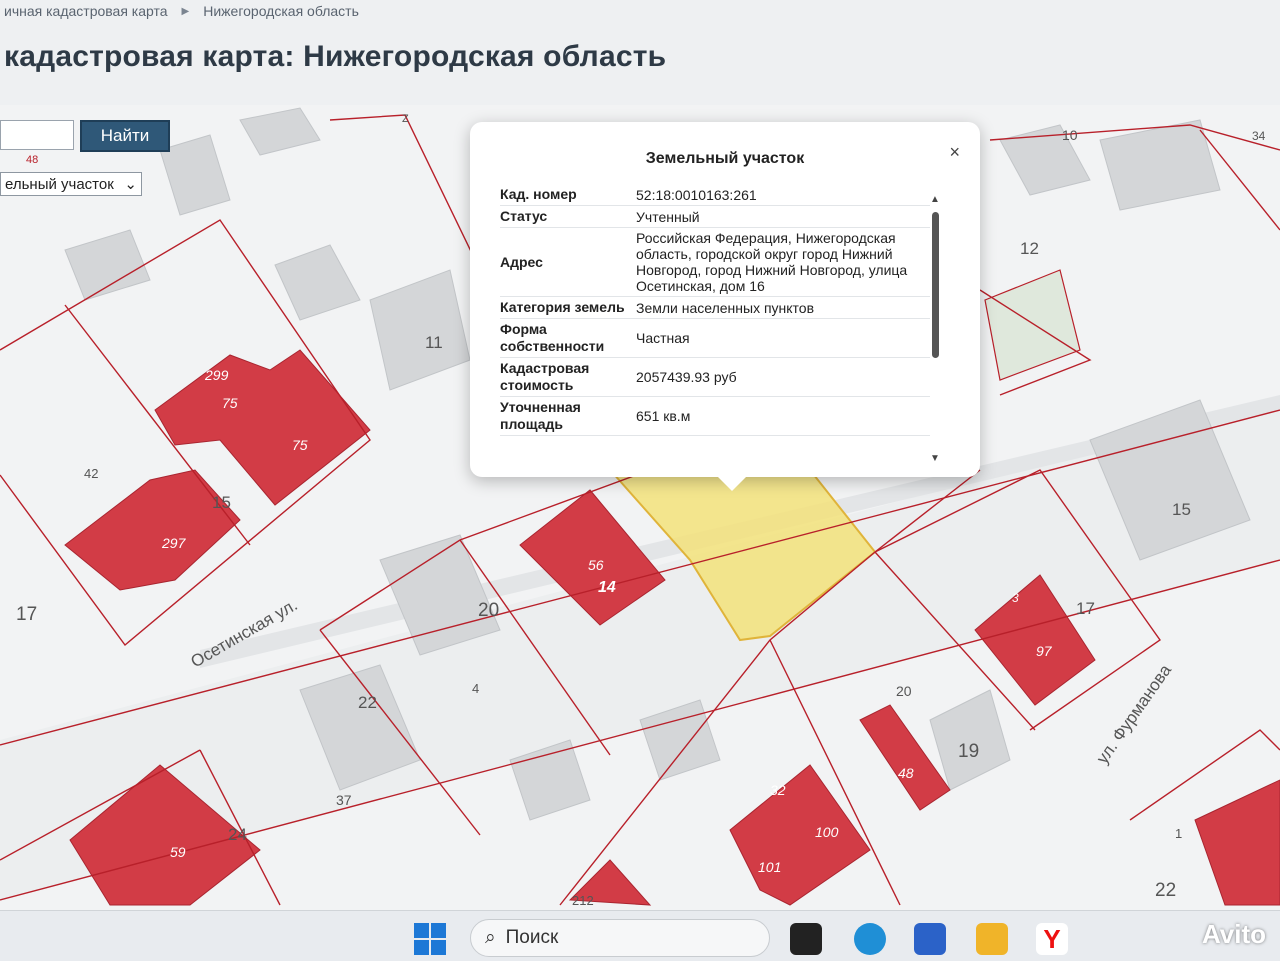  I want to click on popup-scrollbar: ▲ ▼, so click(935, 329).